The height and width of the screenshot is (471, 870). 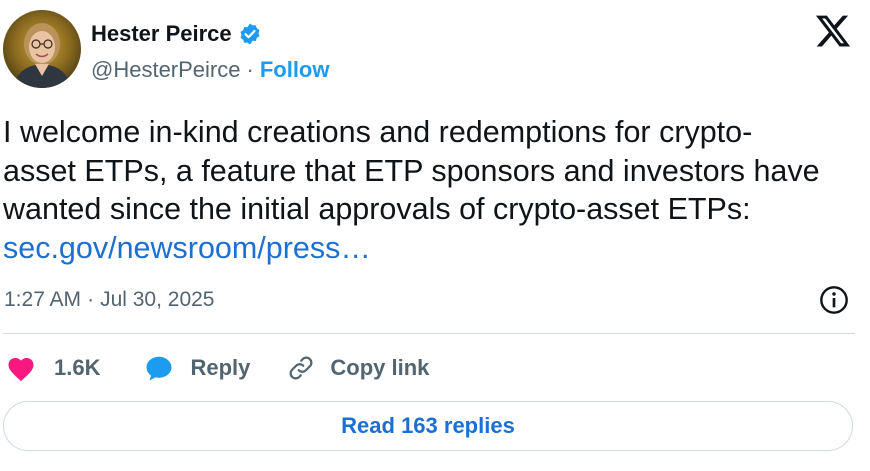 What do you see at coordinates (53, 368) in the screenshot?
I see `like-button: 1.6K` at bounding box center [53, 368].